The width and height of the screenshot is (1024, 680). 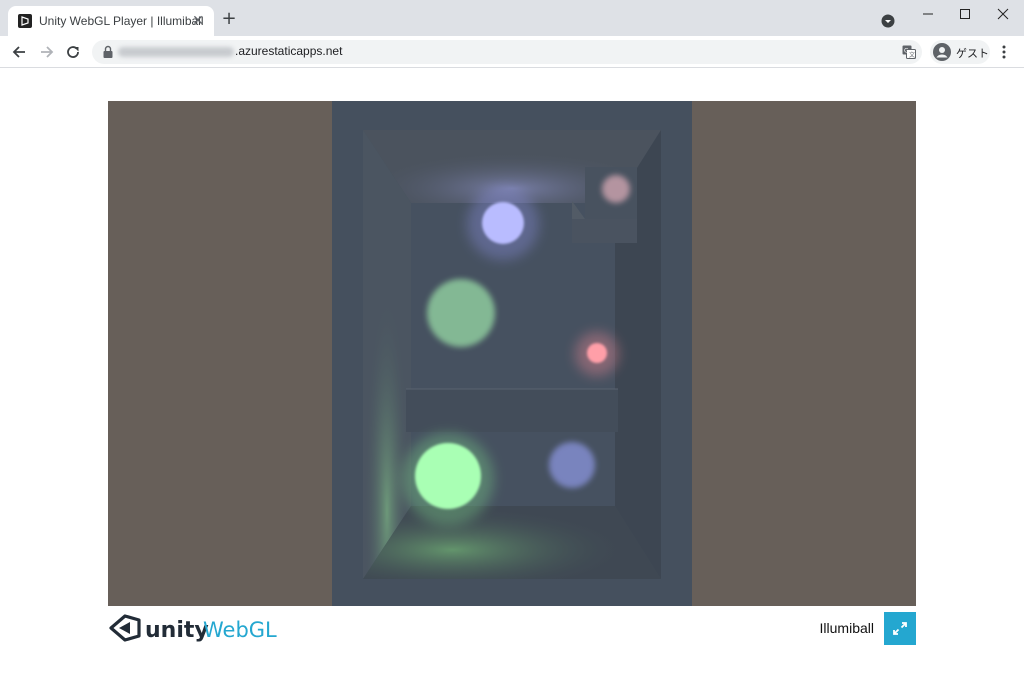 I want to click on ledge-block-front, so click(x=604, y=231).